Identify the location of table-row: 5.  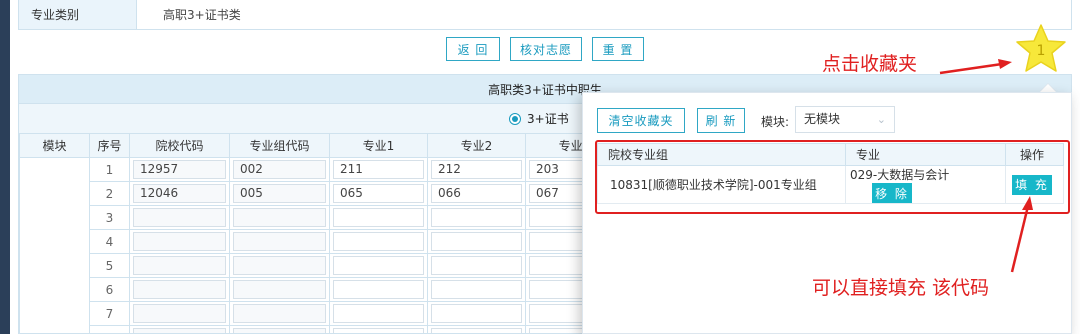
(322, 265).